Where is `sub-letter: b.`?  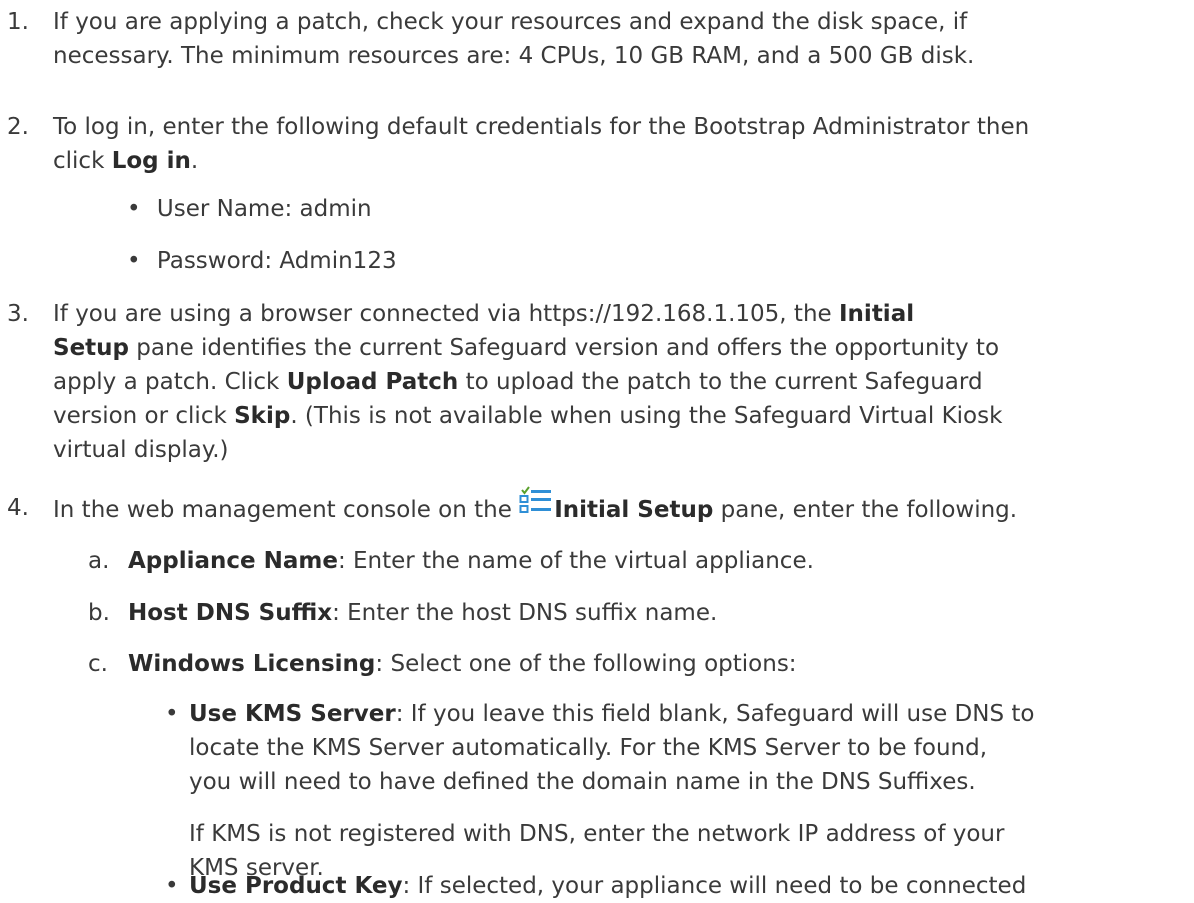 sub-letter: b. is located at coordinates (99, 613).